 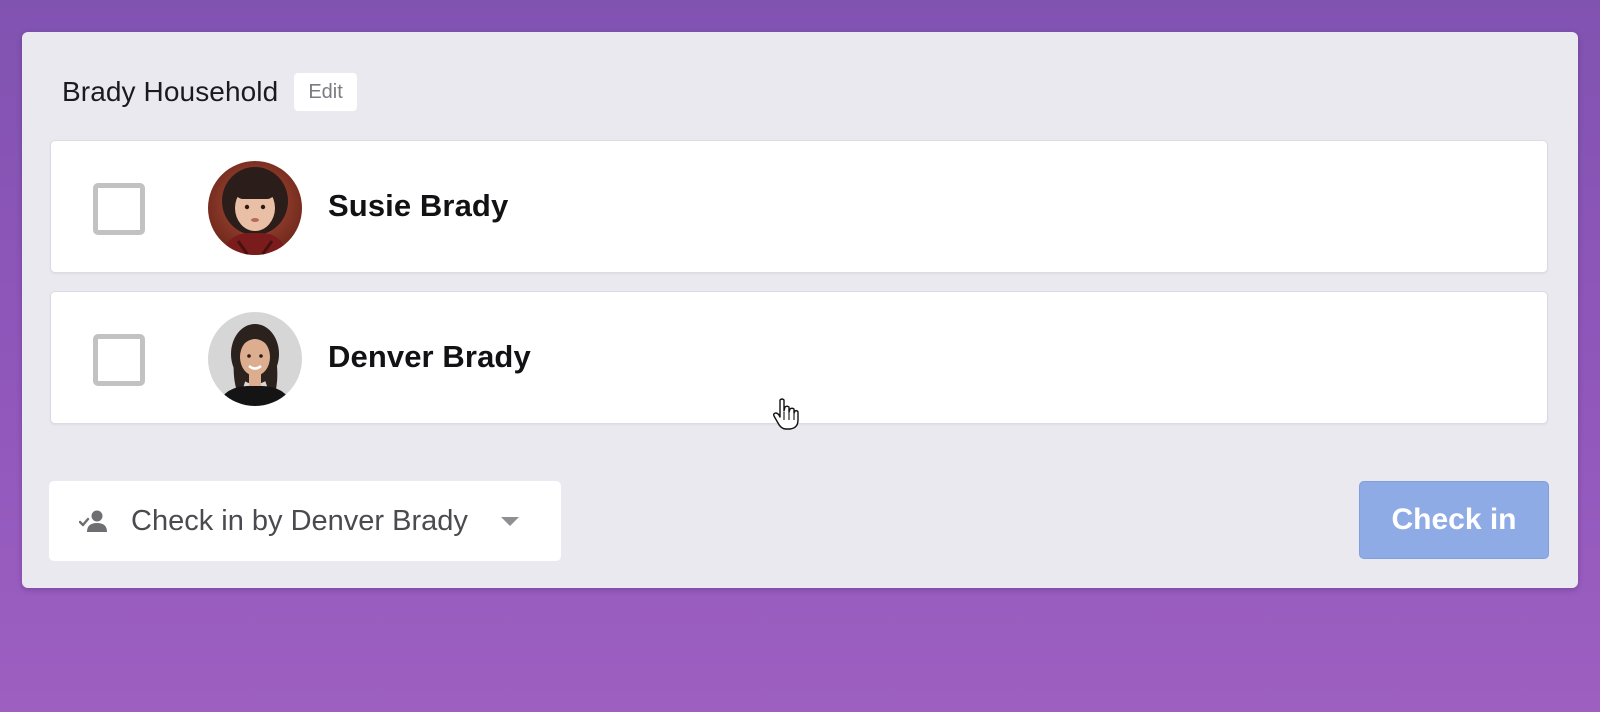 What do you see at coordinates (299, 521) in the screenshot?
I see `check-in-by-label: Check in by Denver Brady` at bounding box center [299, 521].